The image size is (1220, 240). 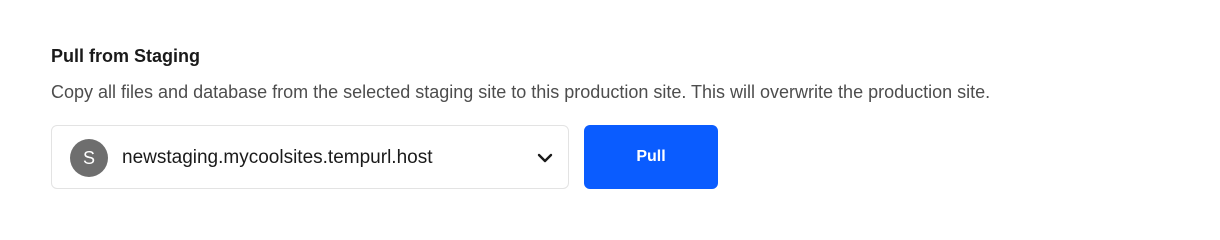 I want to click on site-avatar: S, so click(x=89, y=158).